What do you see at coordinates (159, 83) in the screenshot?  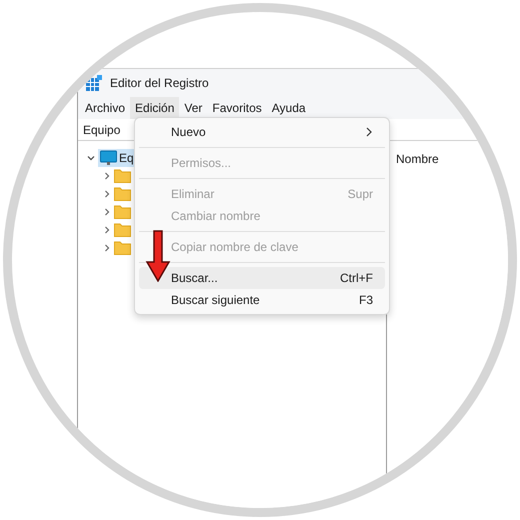 I see `window-title: Editor del Registro` at bounding box center [159, 83].